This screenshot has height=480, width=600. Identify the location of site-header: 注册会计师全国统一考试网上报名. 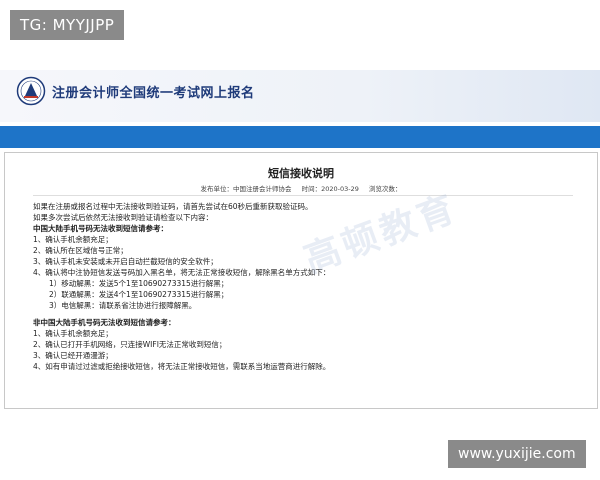
(300, 96).